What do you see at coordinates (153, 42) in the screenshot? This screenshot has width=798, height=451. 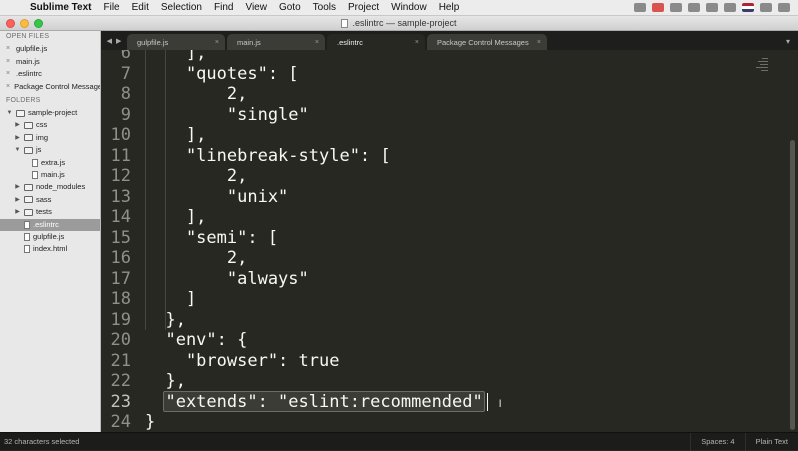 I see `tab-label: gulpfile.js` at bounding box center [153, 42].